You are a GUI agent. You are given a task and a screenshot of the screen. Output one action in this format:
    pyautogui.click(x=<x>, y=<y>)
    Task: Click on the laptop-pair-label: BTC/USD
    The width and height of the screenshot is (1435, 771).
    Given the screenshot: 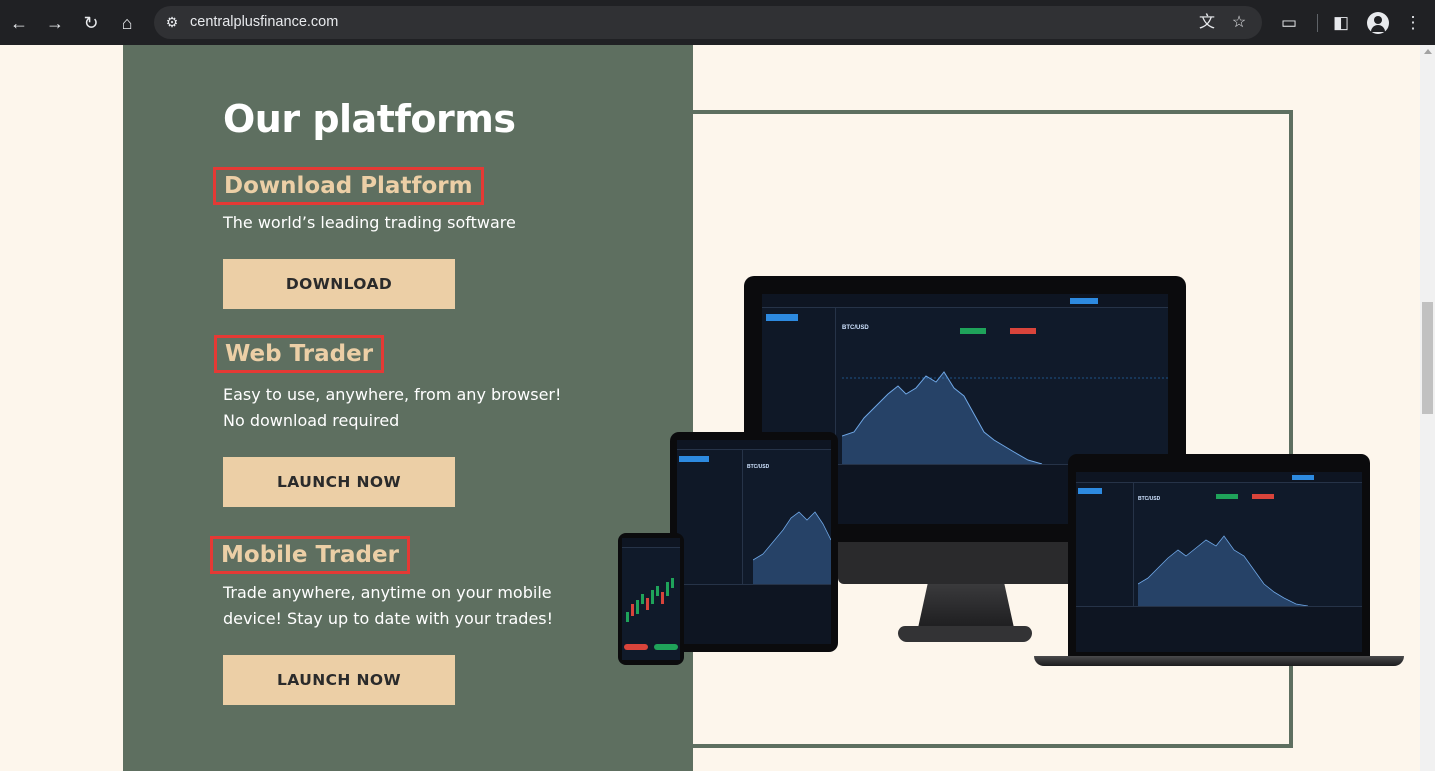 What is the action you would take?
    pyautogui.click(x=1149, y=499)
    